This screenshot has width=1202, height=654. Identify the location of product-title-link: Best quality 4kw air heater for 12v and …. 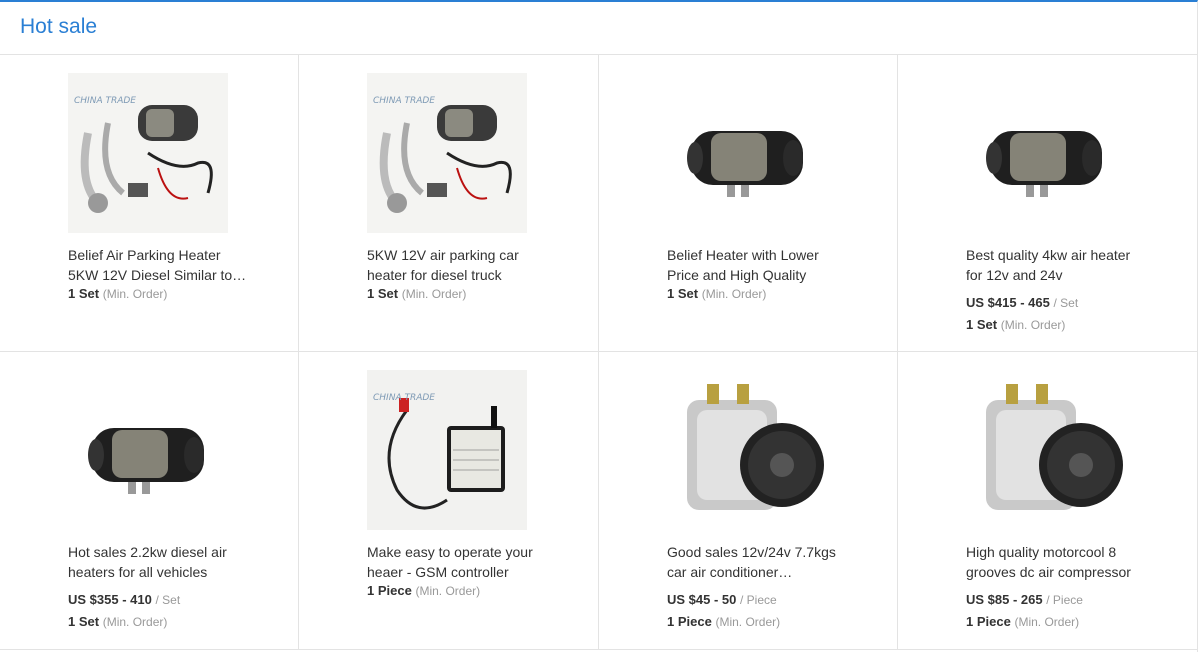
(1056, 265).